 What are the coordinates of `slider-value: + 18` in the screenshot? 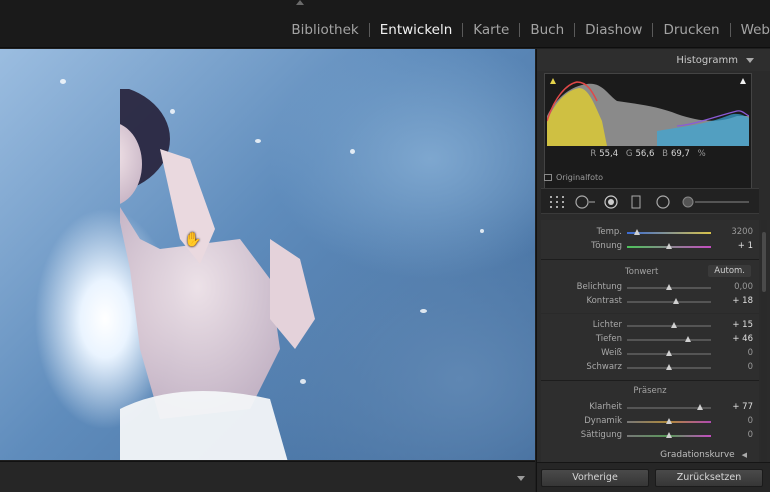 It's located at (742, 301).